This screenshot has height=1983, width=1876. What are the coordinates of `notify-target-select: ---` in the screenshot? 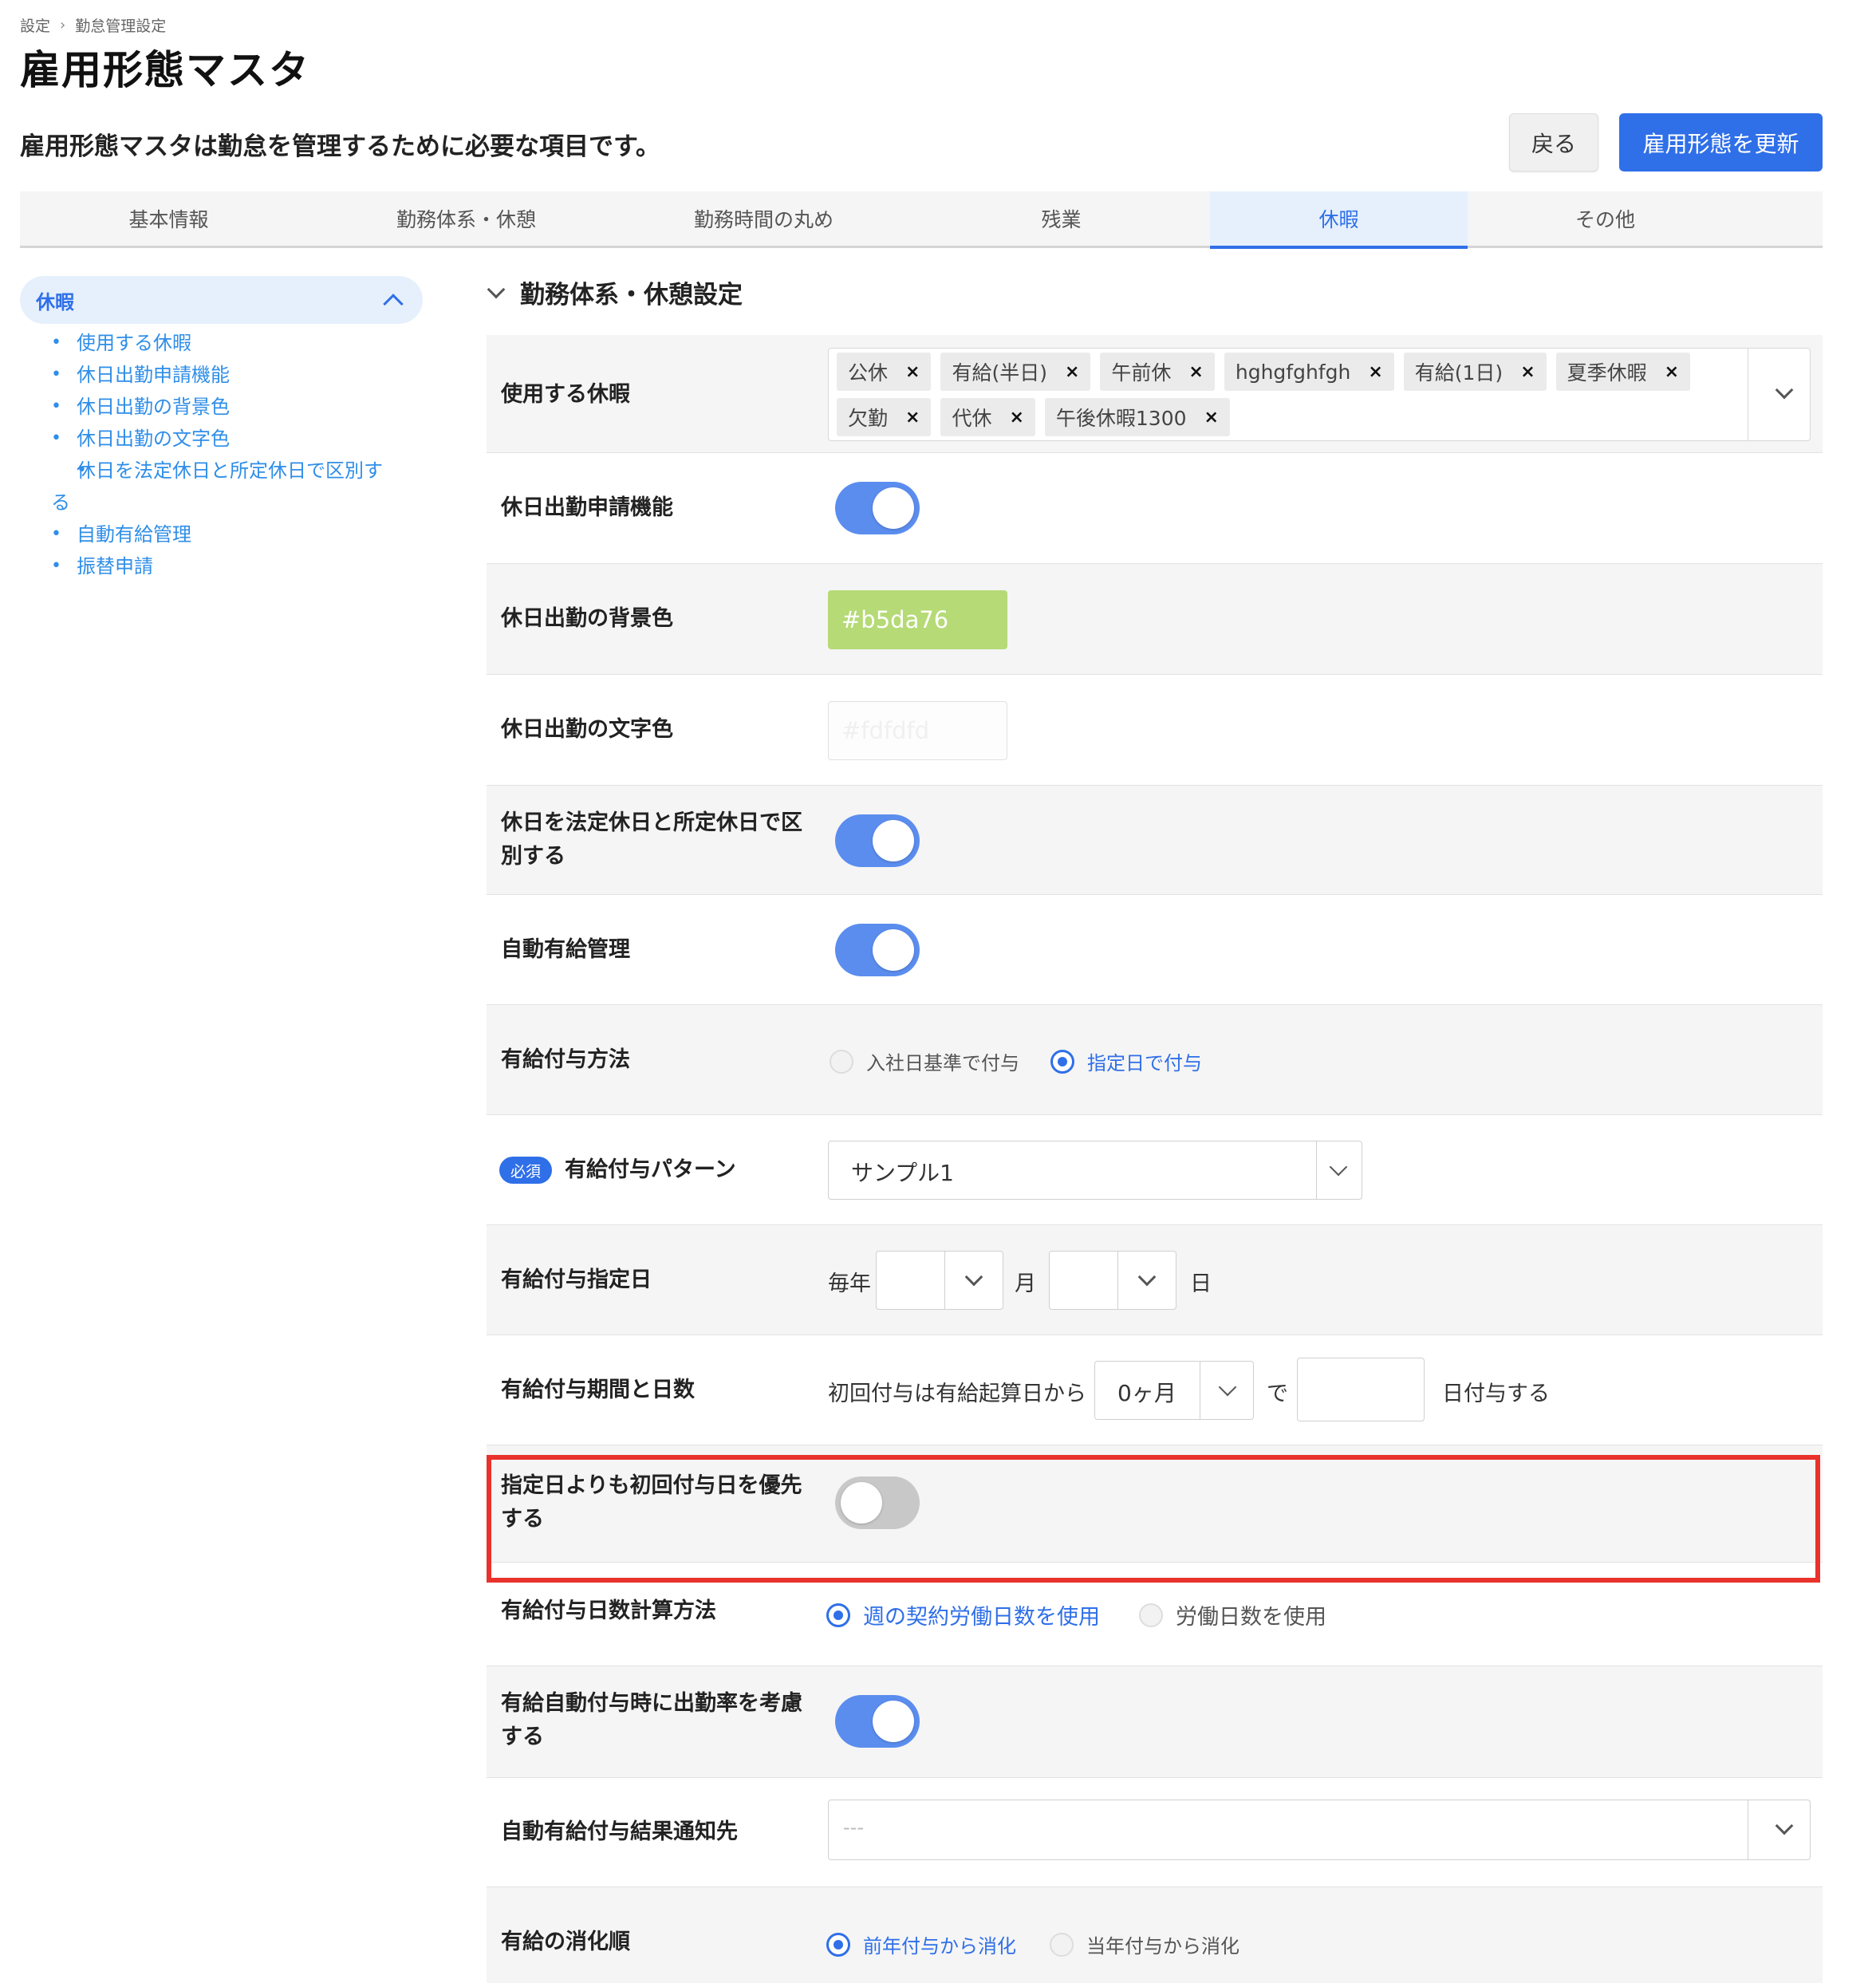 It's located at (1320, 1830).